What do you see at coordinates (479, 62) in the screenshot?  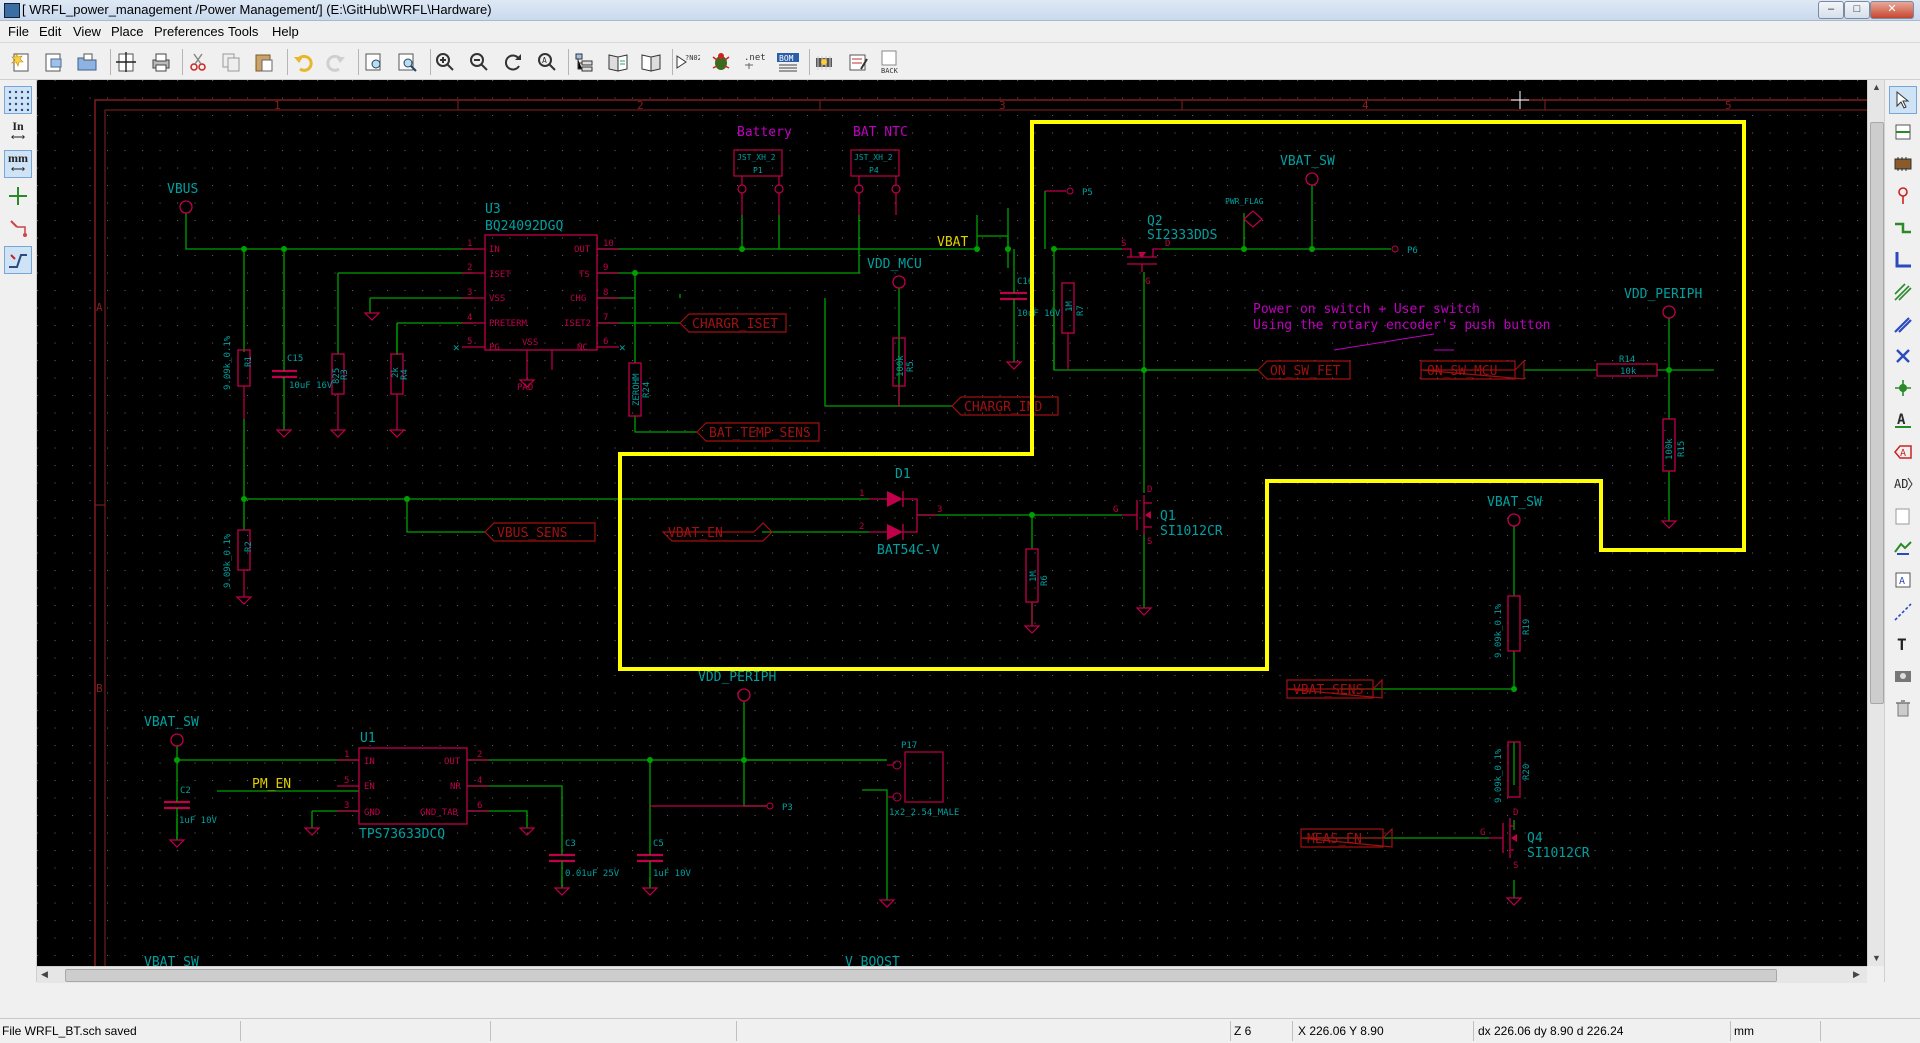 I see `zoom-out-icon` at bounding box center [479, 62].